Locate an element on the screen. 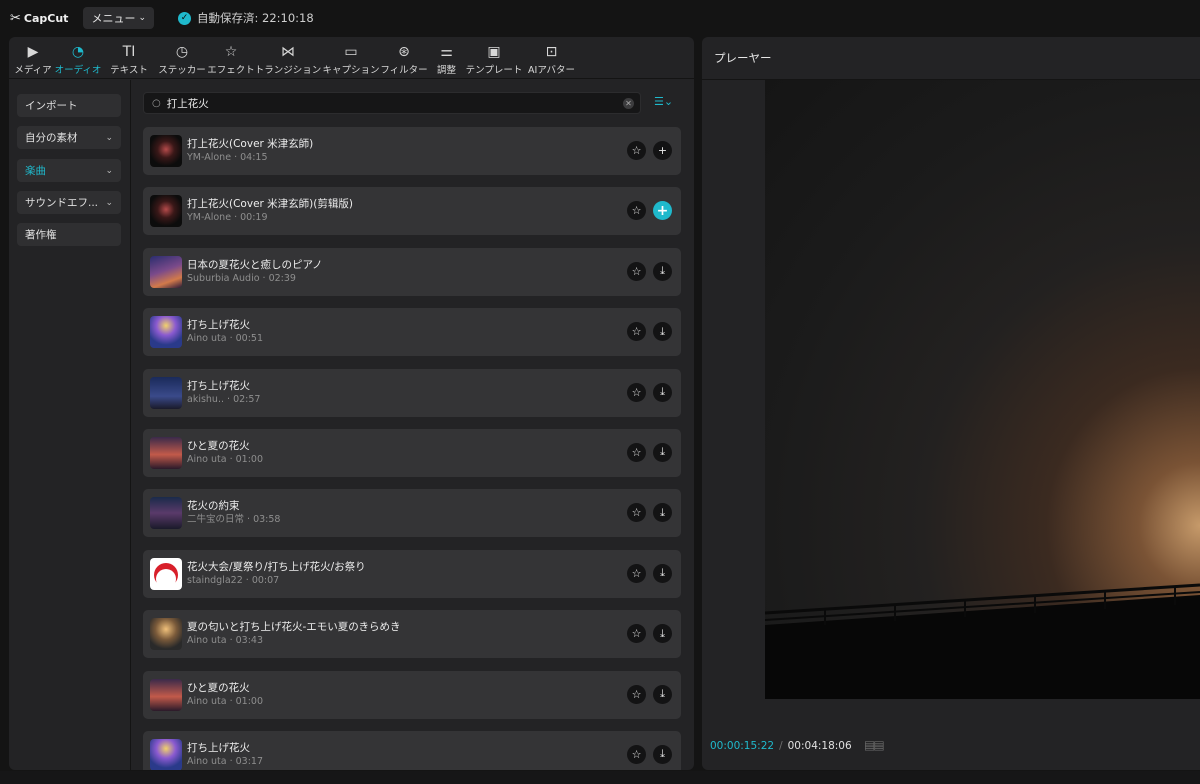 Image resolution: width=1200 pixels, height=784 pixels. sticker-icon: ◷ is located at coordinates (182, 52).